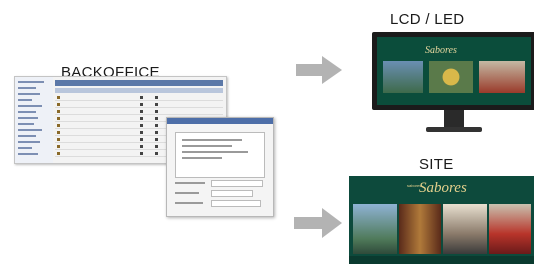 The width and height of the screenshot is (534, 264). What do you see at coordinates (139, 90) in the screenshot?
I see `backoffice-subheader-bar` at bounding box center [139, 90].